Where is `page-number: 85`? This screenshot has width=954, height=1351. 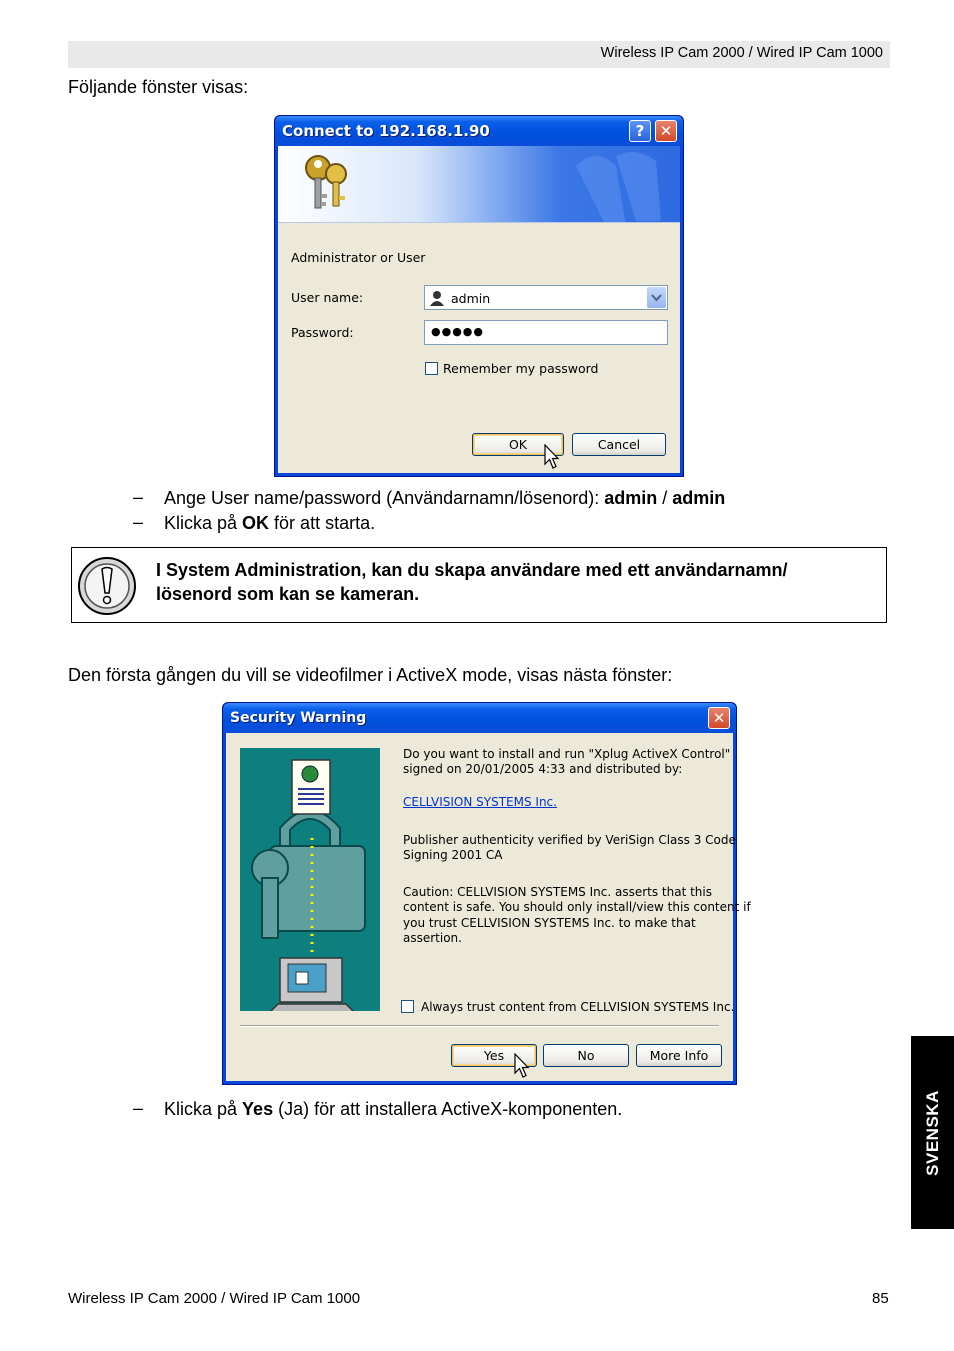
page-number: 85 is located at coordinates (880, 1298).